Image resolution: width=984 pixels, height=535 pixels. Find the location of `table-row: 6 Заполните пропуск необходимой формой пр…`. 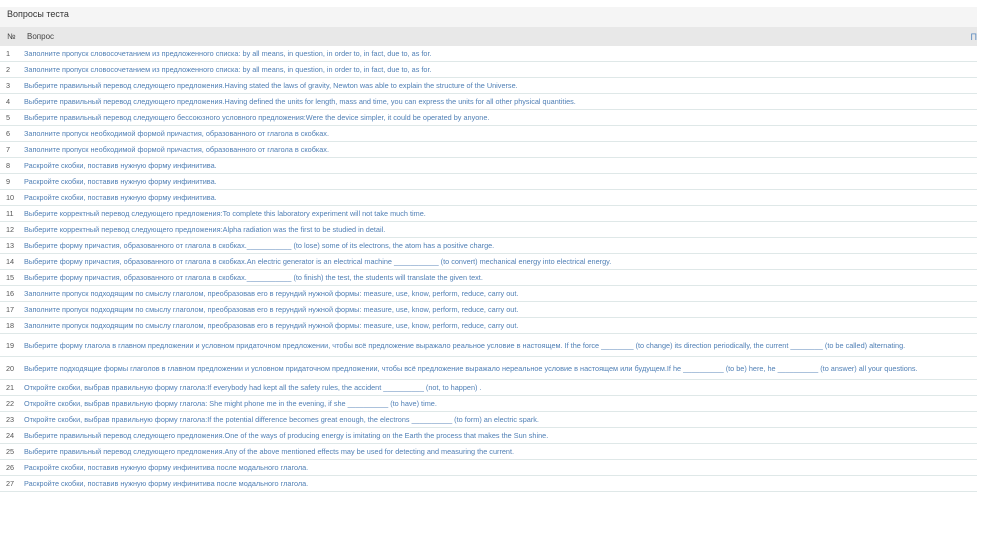

table-row: 6 Заполните пропуск необходимой формой пр… is located at coordinates (488, 134).